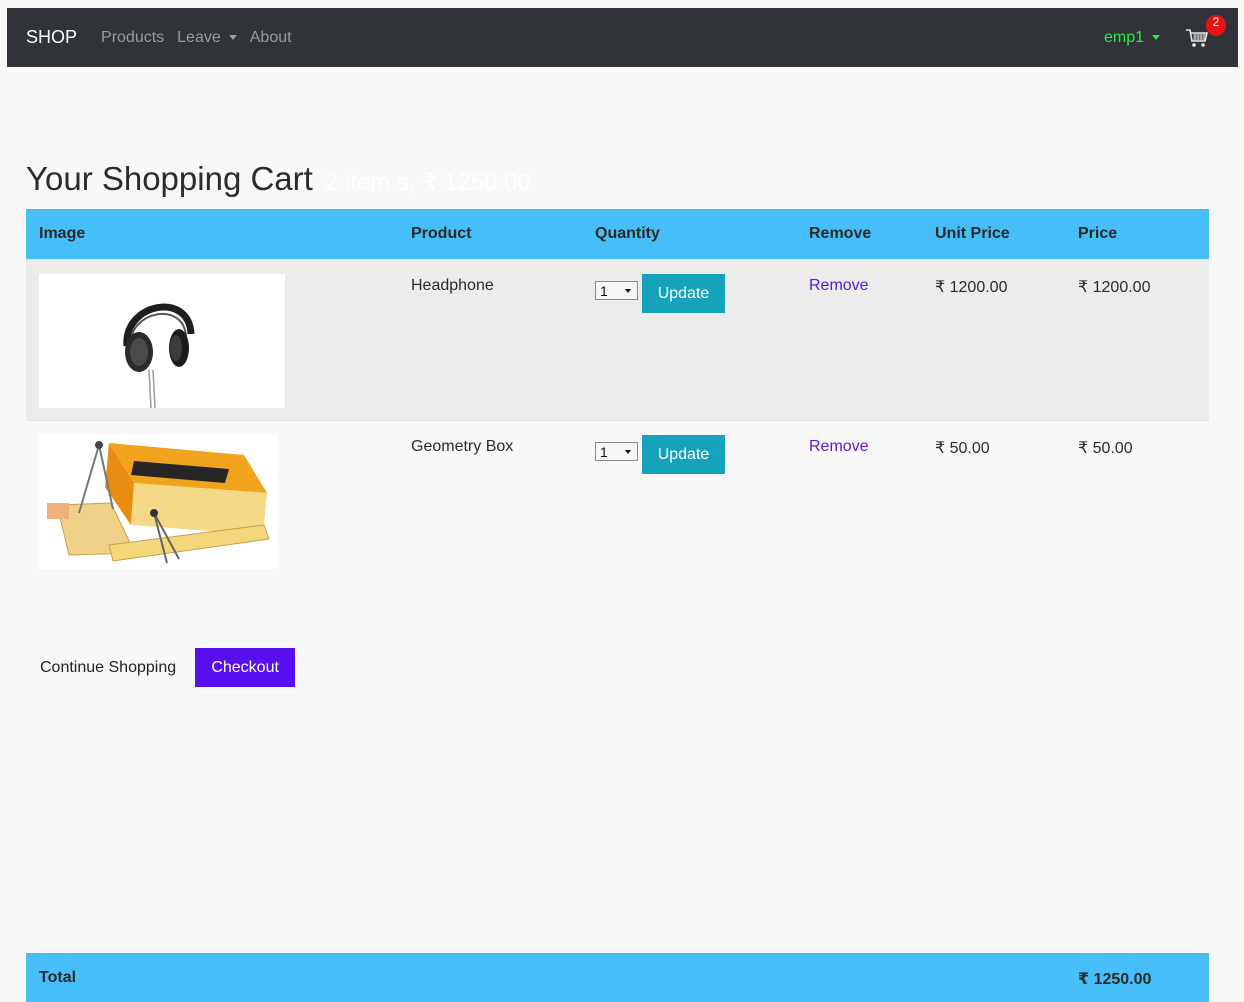 The image size is (1244, 1002). Describe the element at coordinates (245, 667) in the screenshot. I see `checkout-button: Checkout` at that location.